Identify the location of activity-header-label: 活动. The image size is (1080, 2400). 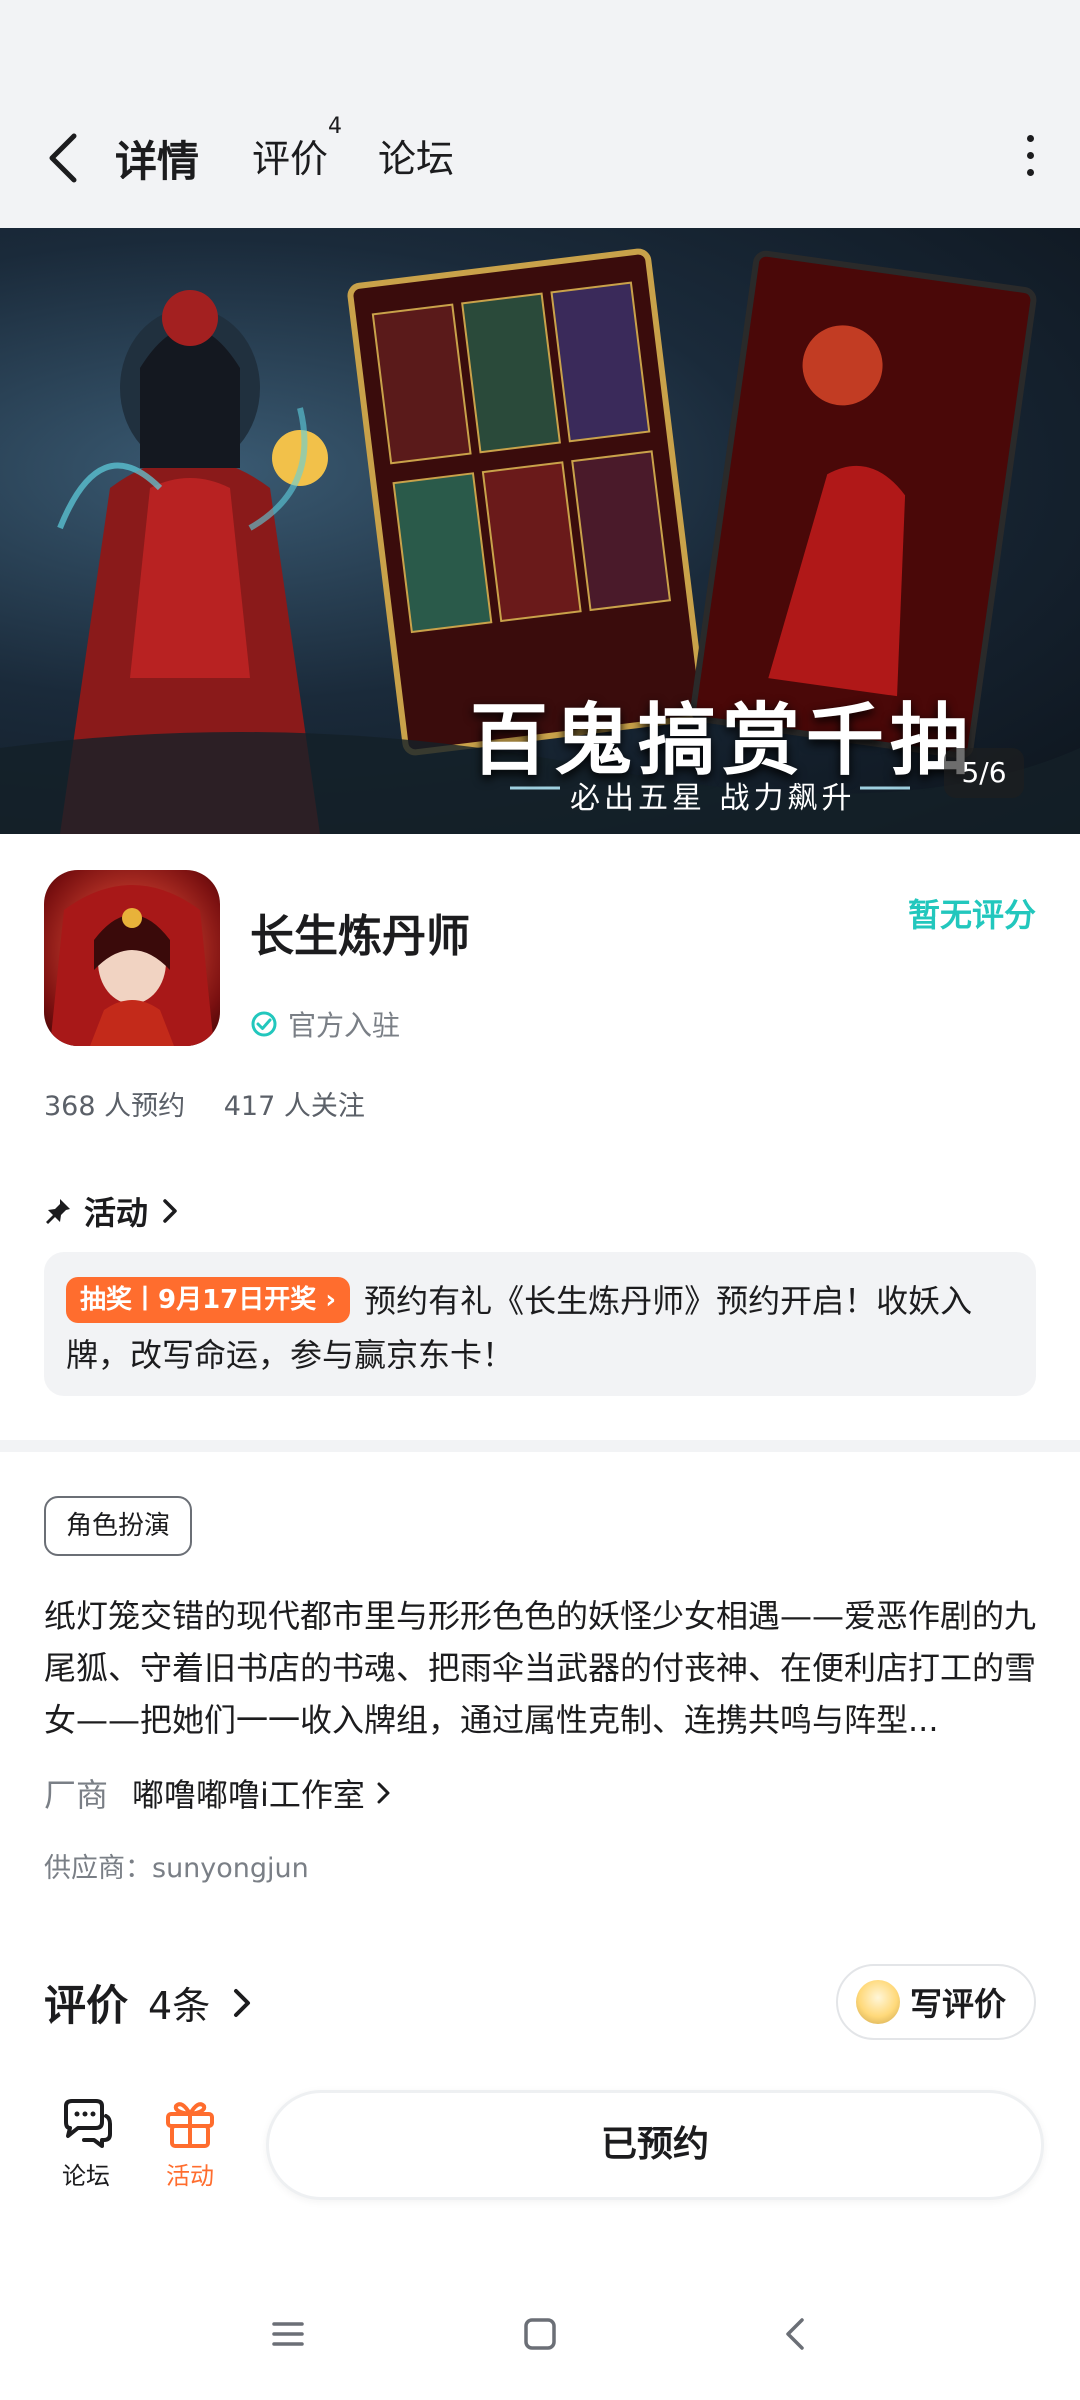
(116, 1213).